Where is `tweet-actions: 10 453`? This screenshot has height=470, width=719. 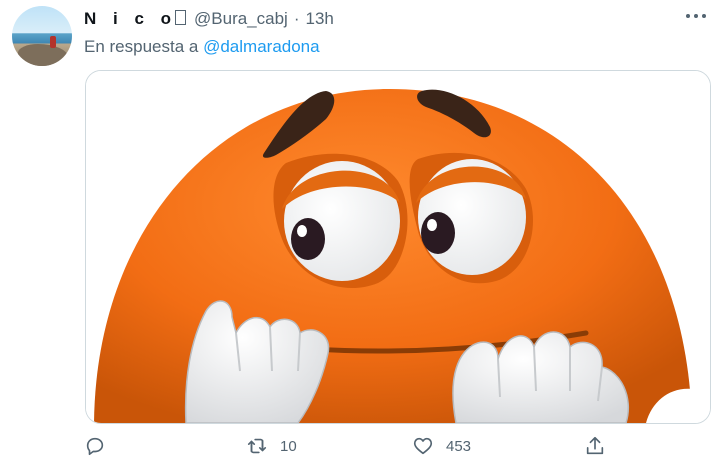
tweet-actions: 10 453 is located at coordinates (359, 446).